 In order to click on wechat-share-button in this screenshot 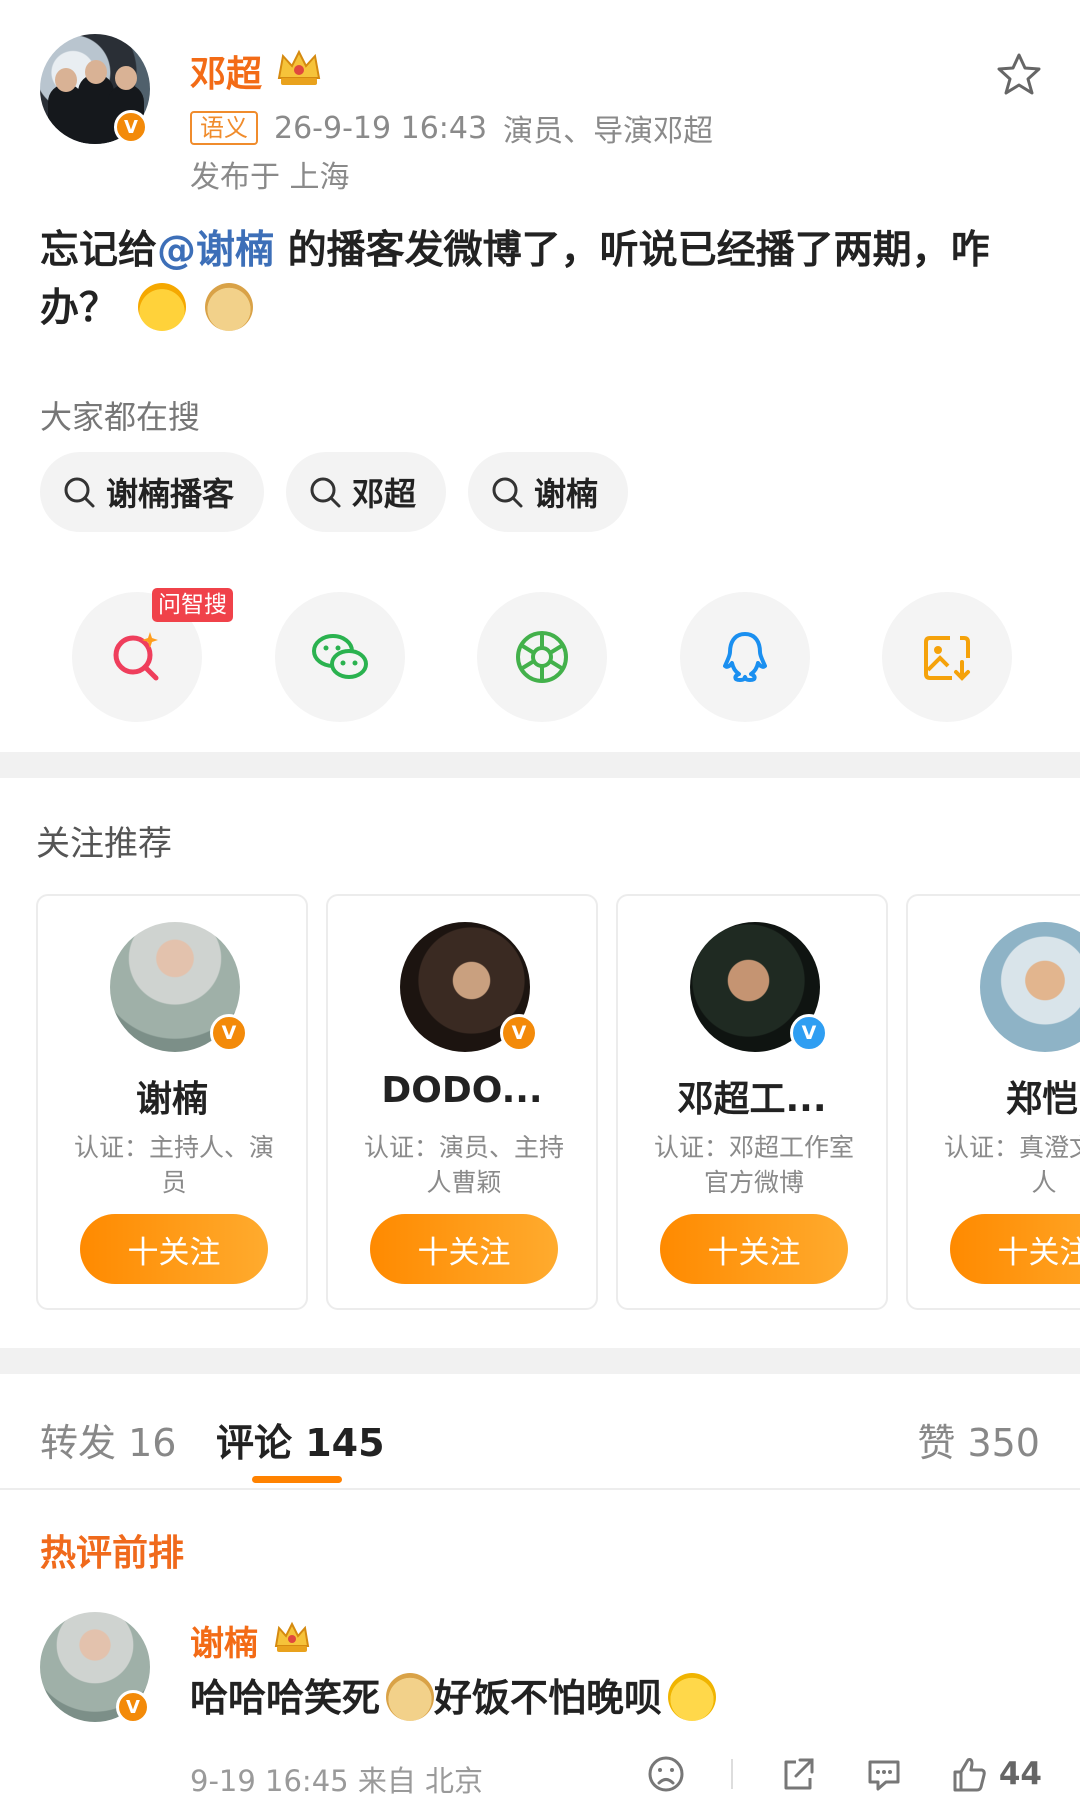, I will do `click(339, 657)`.